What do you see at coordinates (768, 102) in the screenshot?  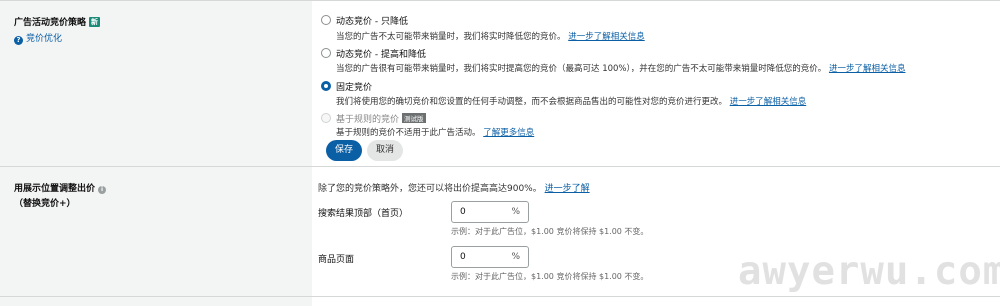 I see `option-fixed-bids-learn-more: 进一步了解相关信息` at bounding box center [768, 102].